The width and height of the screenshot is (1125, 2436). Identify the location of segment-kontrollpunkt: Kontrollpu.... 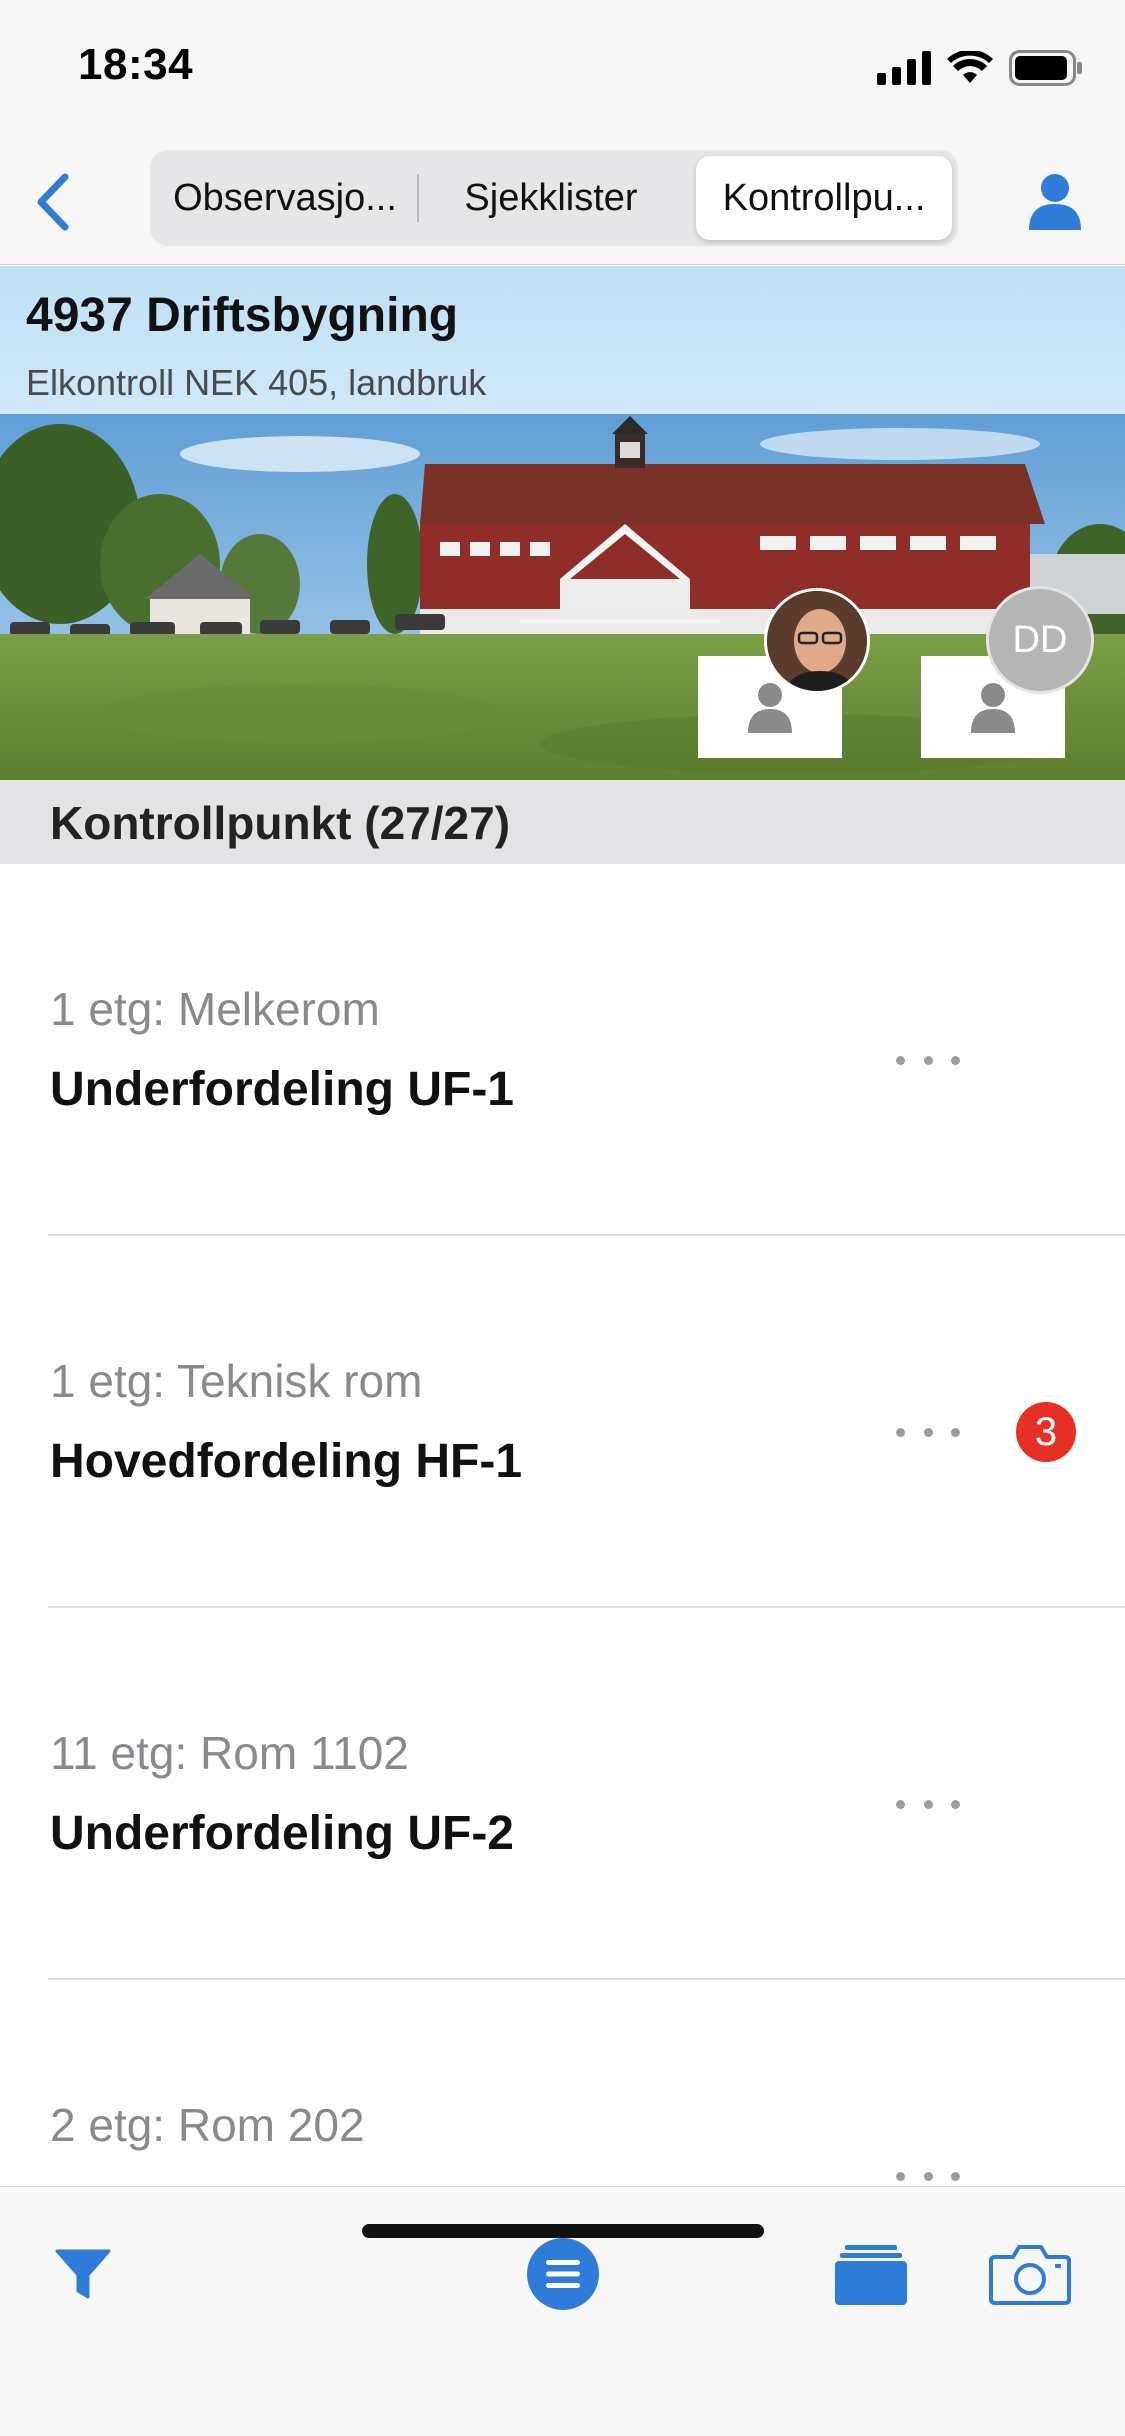
(824, 198).